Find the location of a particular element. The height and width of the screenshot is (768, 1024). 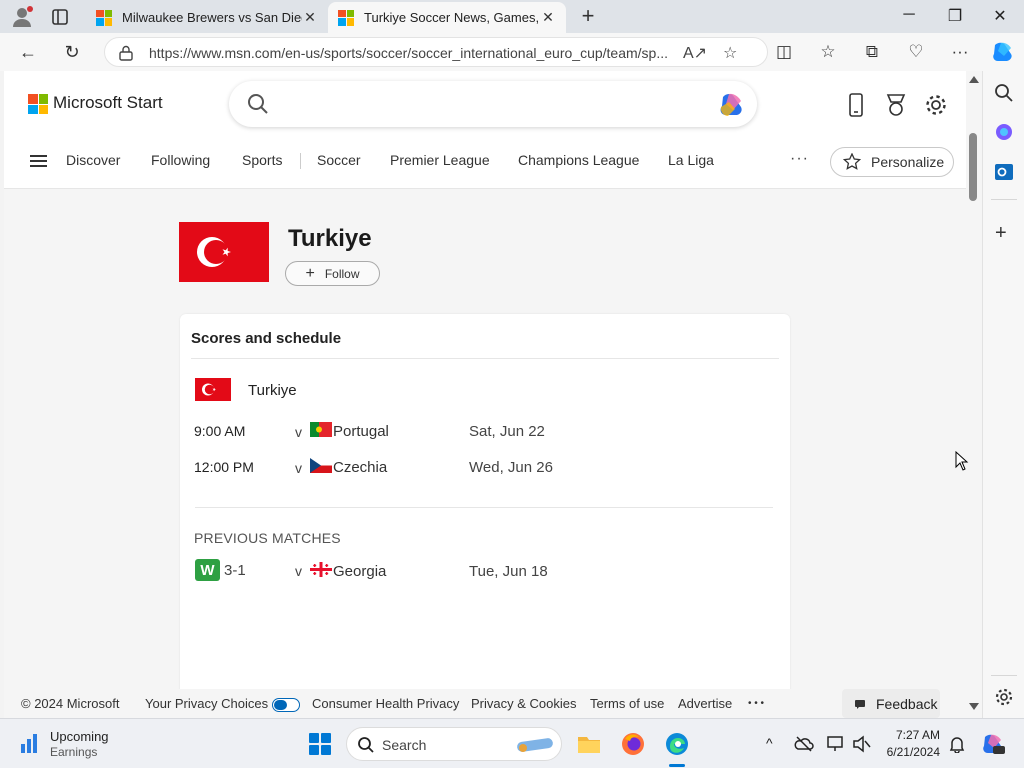

divider is located at coordinates (485, 358).